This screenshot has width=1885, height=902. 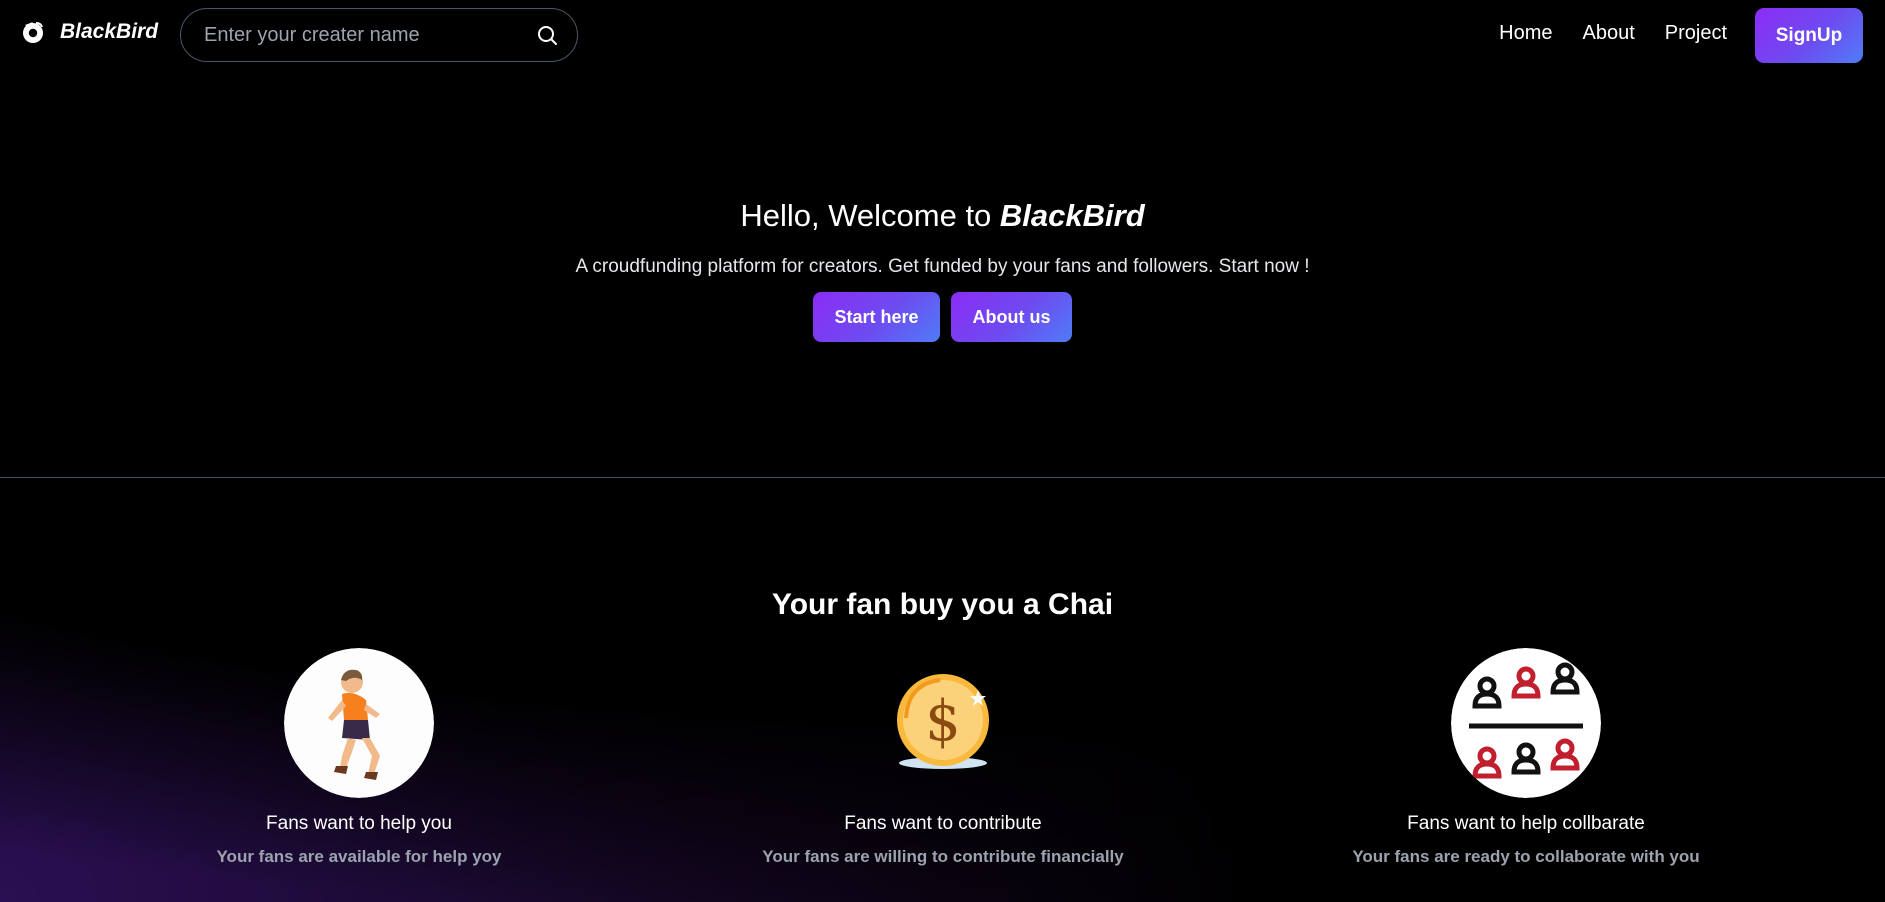 I want to click on nav-home-link: Home, so click(x=1525, y=33).